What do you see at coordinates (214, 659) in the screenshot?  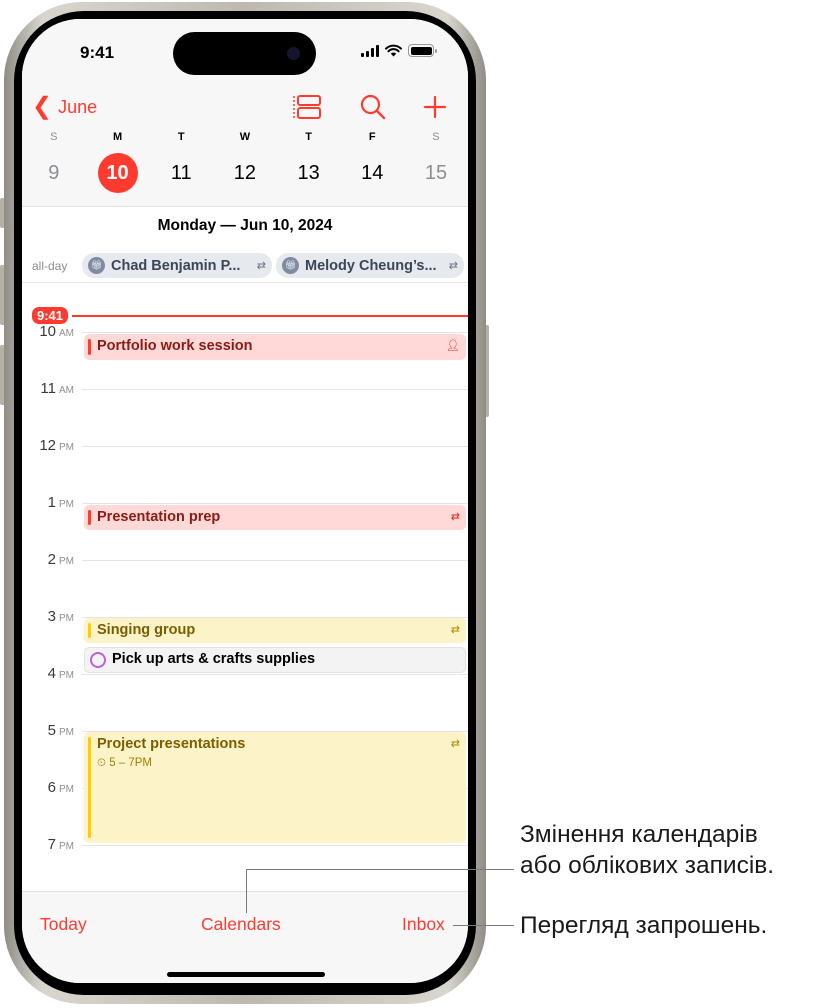 I see `reminder-title: Pick up arts & crafts supplies` at bounding box center [214, 659].